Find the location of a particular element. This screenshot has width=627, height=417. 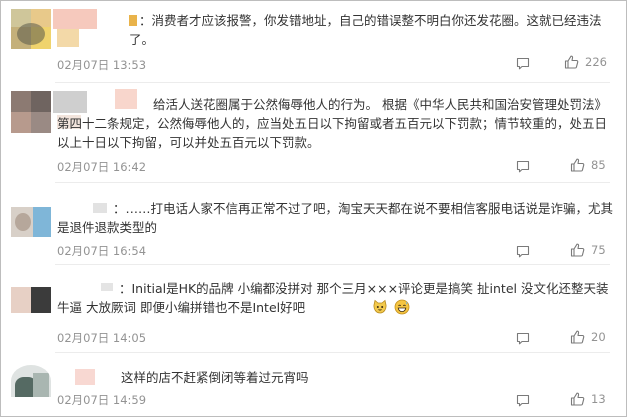

comment-time: 02月07日 16:42 is located at coordinates (102, 167).